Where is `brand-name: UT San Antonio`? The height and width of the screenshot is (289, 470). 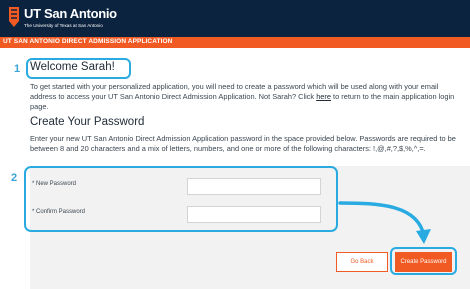 brand-name: UT San Antonio is located at coordinates (70, 13).